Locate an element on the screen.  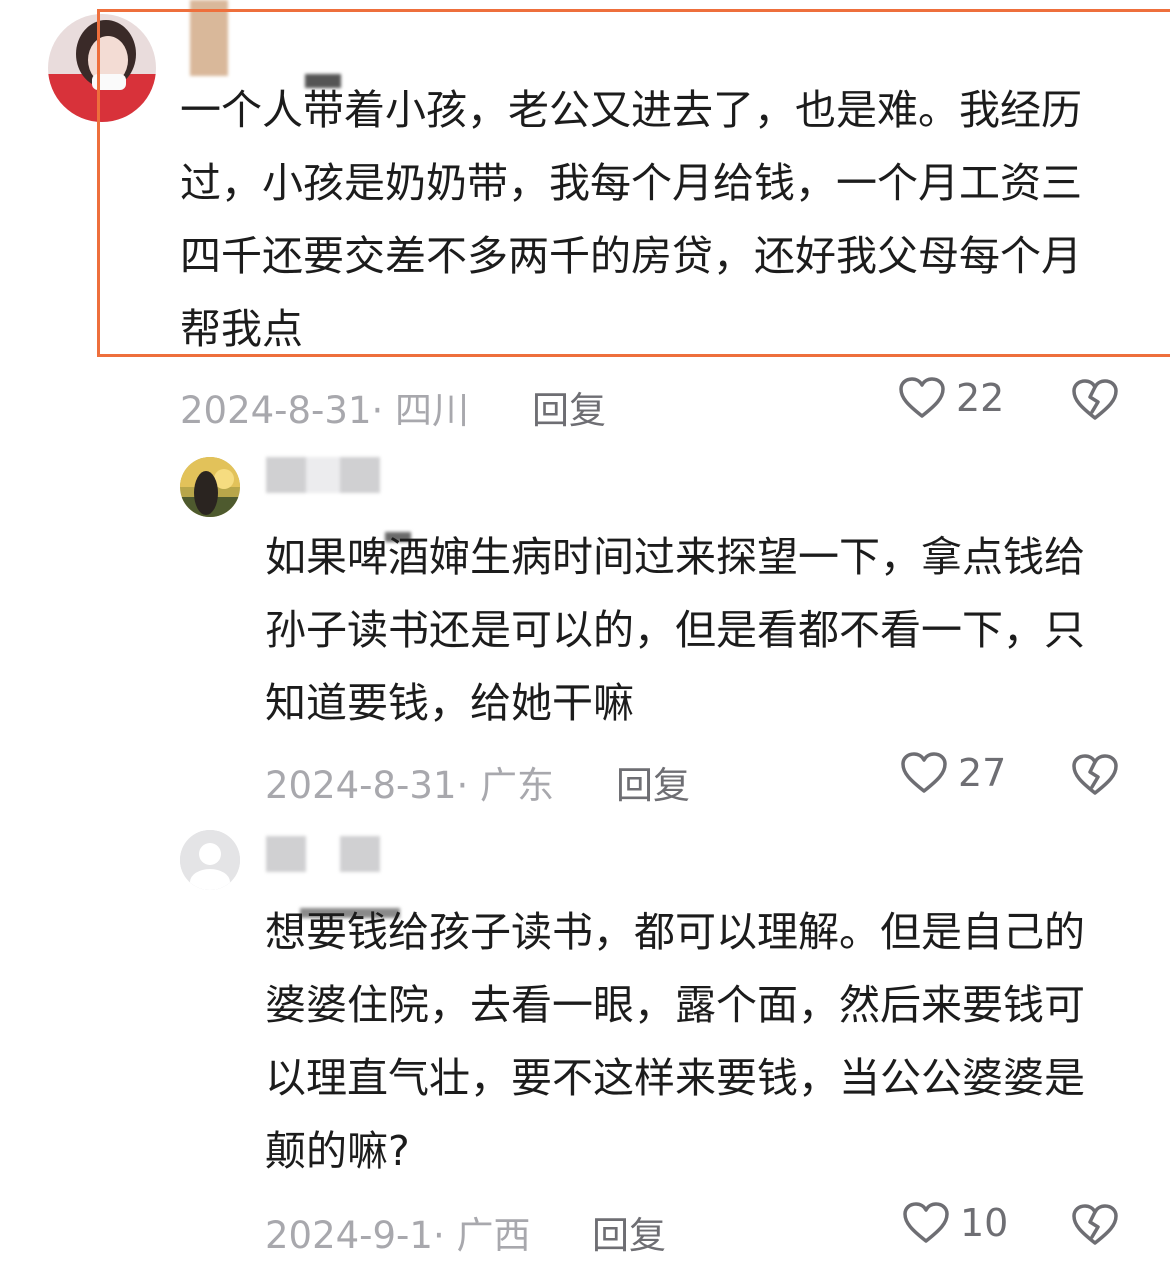
main-like-count: 22 is located at coordinates (980, 398).